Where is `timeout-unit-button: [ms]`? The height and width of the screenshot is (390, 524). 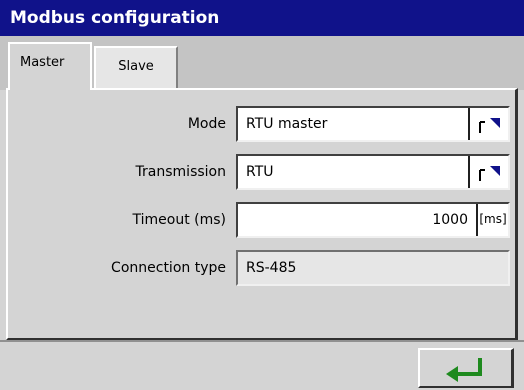
timeout-unit-button: [ms] is located at coordinates (492, 220).